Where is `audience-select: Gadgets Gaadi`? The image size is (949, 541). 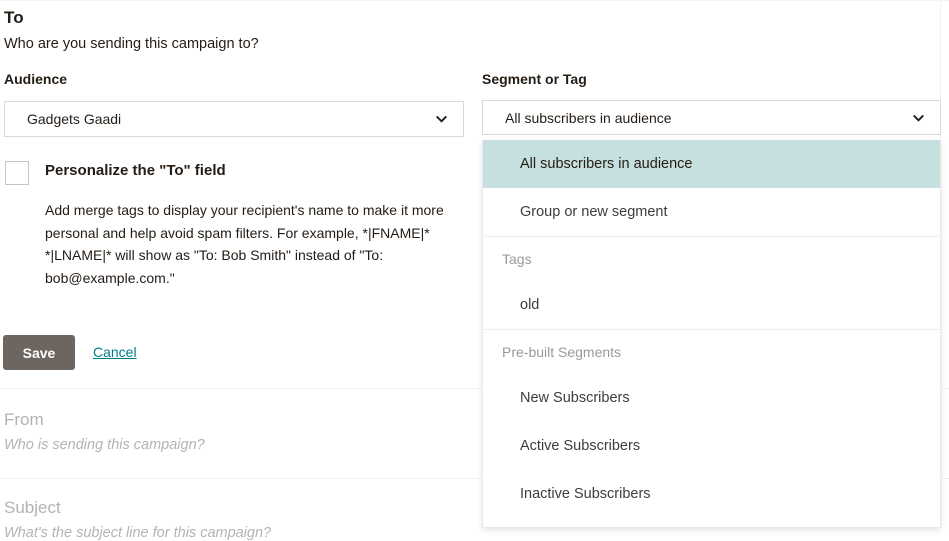
audience-select: Gadgets Gaadi is located at coordinates (234, 119).